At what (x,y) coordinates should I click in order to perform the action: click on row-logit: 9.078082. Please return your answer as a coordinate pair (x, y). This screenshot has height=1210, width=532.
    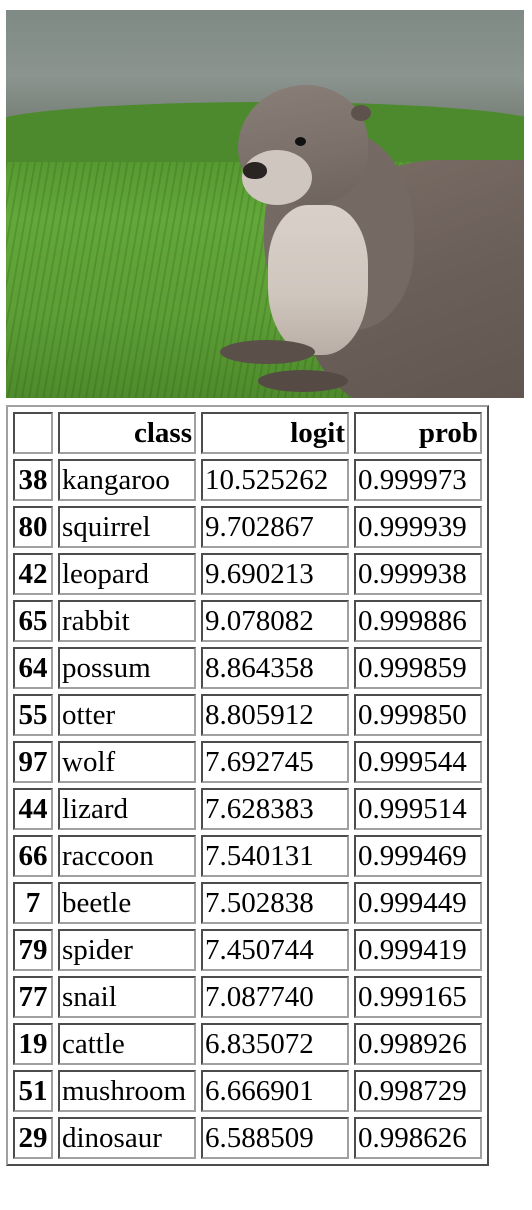
    Looking at the image, I should click on (275, 621).